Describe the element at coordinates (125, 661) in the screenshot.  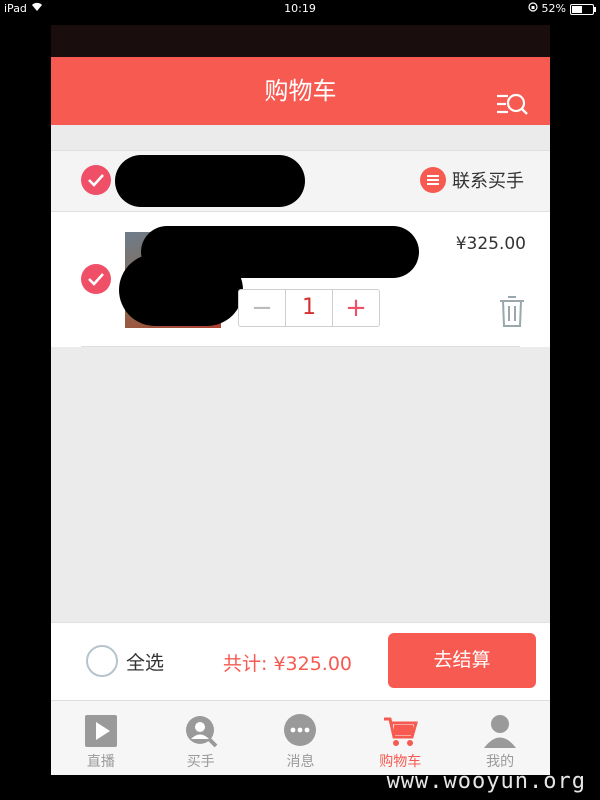
I see `select-all-toggle: 全选` at that location.